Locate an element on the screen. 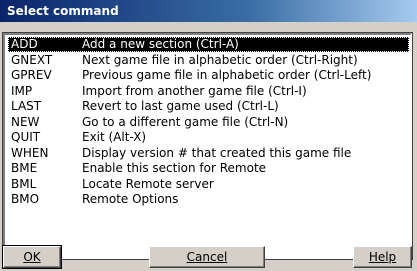 Image resolution: width=417 pixels, height=271 pixels. command-description: Remote Options is located at coordinates (130, 199).